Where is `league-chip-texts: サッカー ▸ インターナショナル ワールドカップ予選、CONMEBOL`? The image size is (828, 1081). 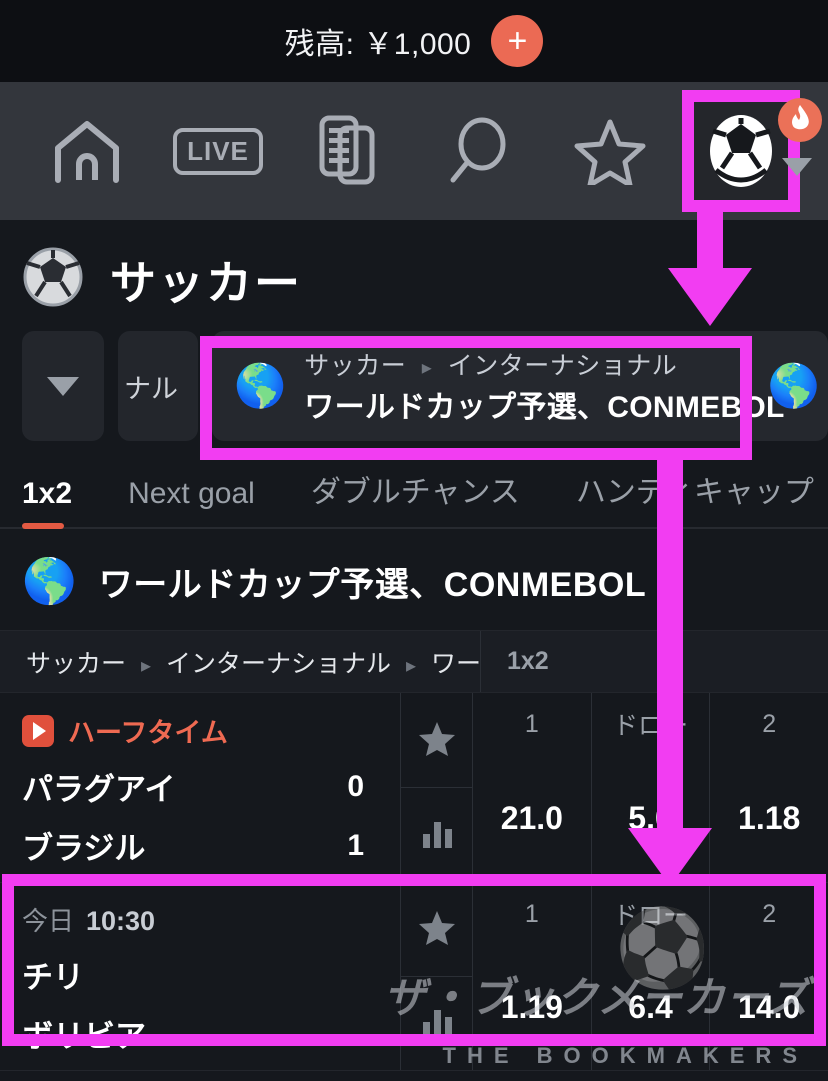 league-chip-texts: サッカー ▸ インターナショナル ワールドカップ予選、CONMEBOL is located at coordinates (544, 386).